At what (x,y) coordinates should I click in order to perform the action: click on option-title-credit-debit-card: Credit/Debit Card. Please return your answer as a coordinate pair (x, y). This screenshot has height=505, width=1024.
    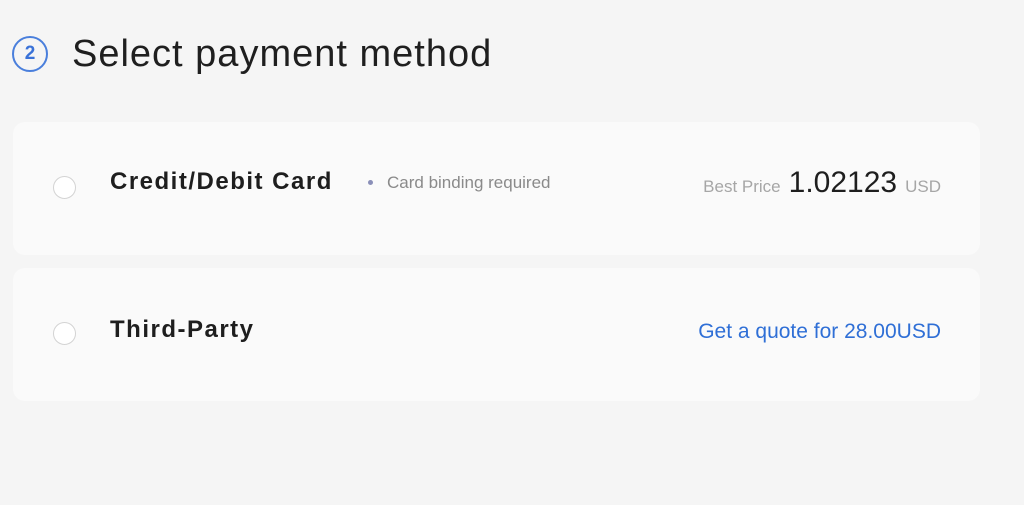
    Looking at the image, I should click on (221, 181).